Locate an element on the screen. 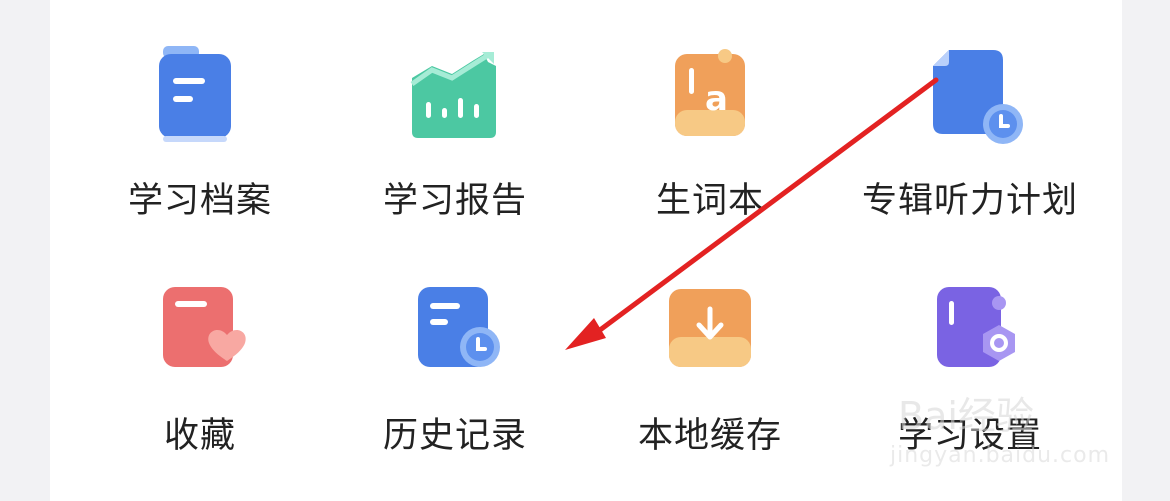 This screenshot has width=1170, height=501. settings-book-icon is located at coordinates (976, 327).